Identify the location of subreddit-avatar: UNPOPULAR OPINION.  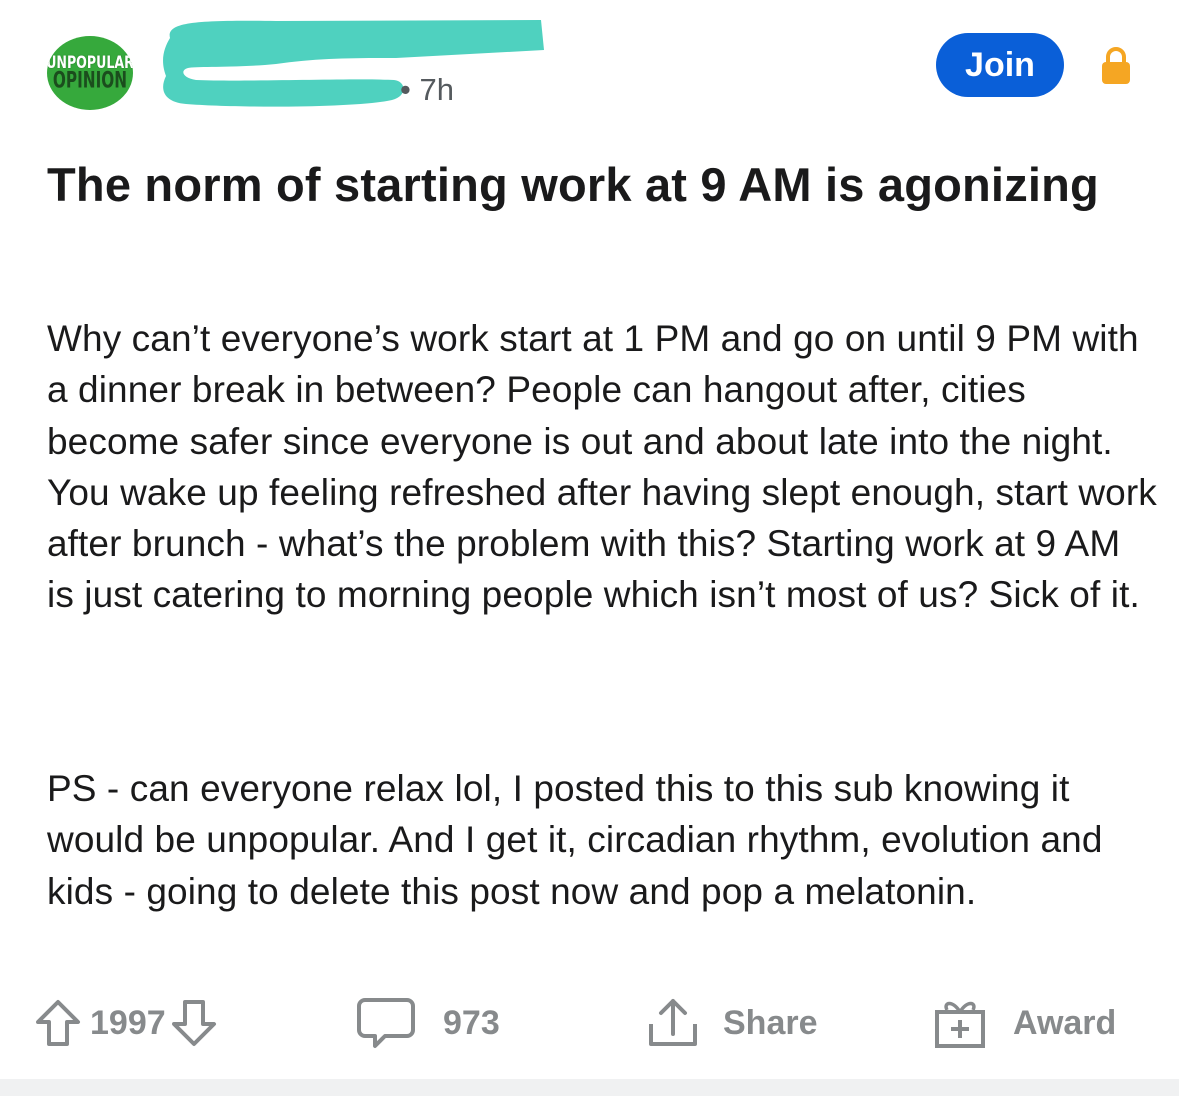
(90, 73).